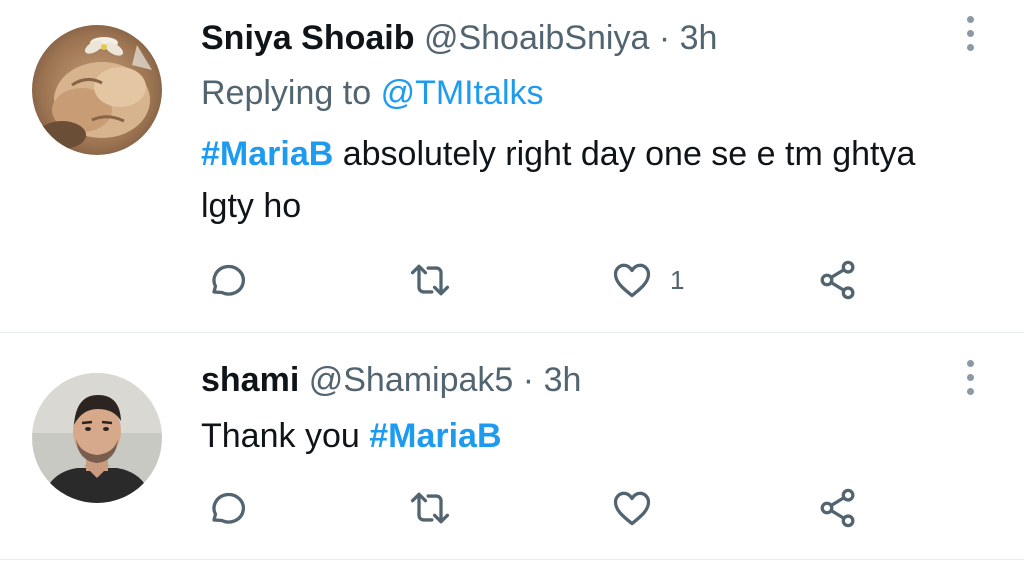  Describe the element at coordinates (250, 380) in the screenshot. I see `display-name: shami` at that location.